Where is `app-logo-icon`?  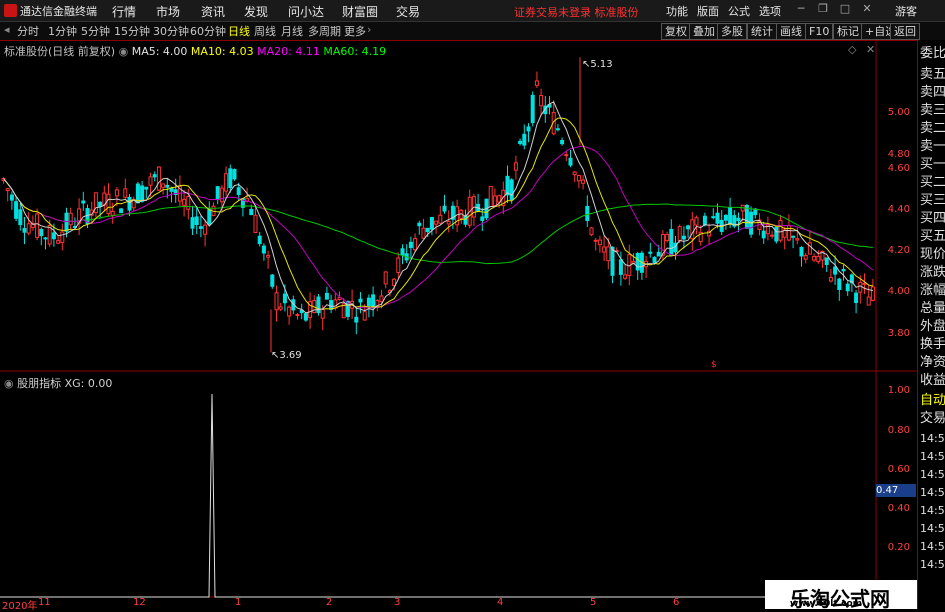
app-logo-icon is located at coordinates (10, 10).